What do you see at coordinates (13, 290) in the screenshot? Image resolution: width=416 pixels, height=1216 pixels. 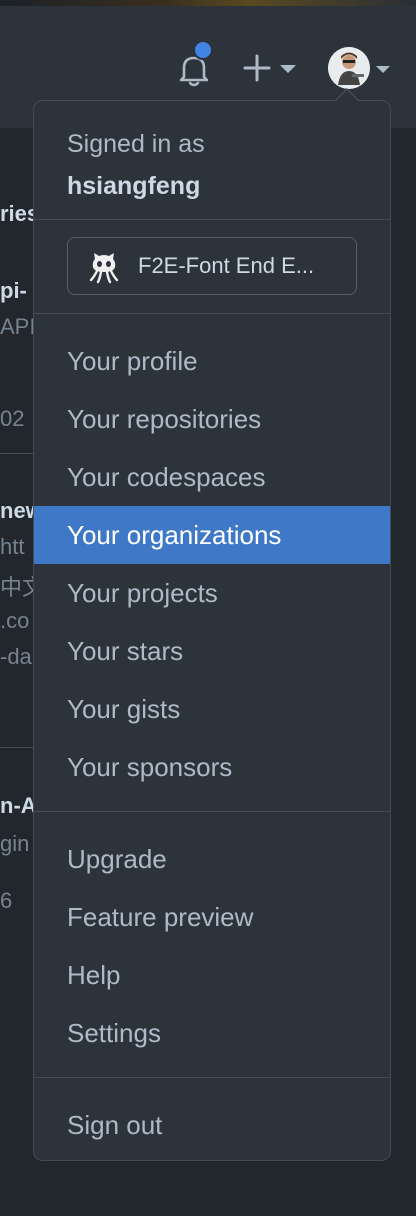 I see `bg-fragment: pi-` at bounding box center [13, 290].